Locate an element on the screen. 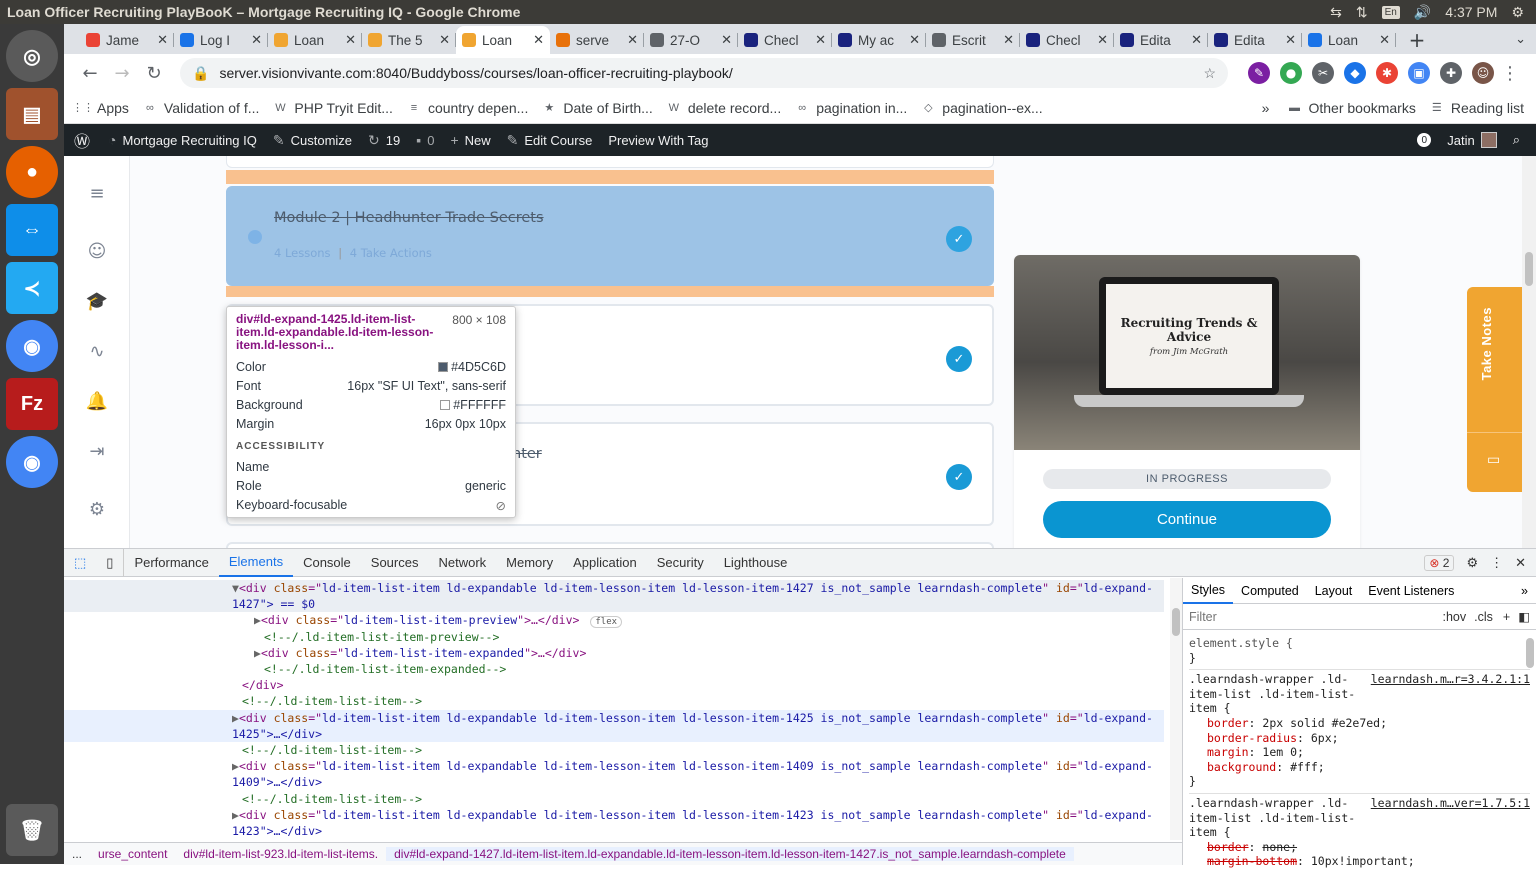  ubuntu-icon: ◎ is located at coordinates (32, 56).